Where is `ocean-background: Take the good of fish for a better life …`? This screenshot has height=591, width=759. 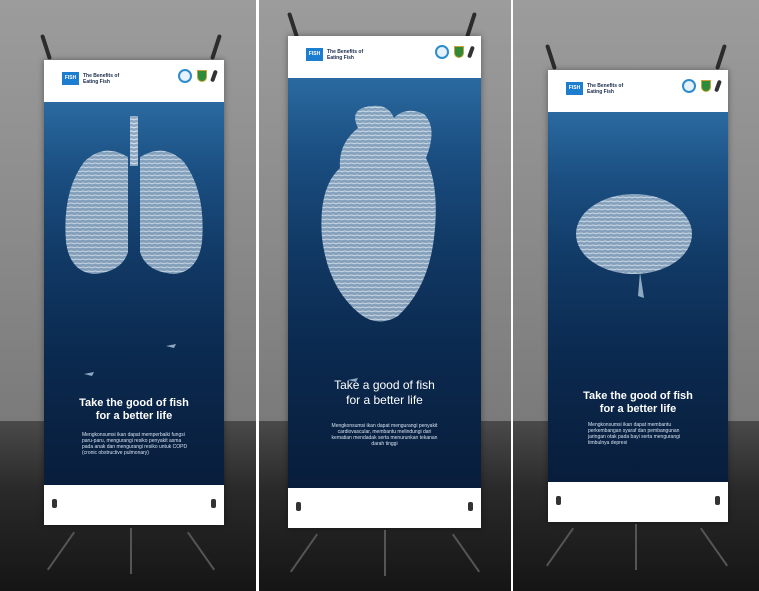 ocean-background: Take the good of fish for a better life … is located at coordinates (638, 297).